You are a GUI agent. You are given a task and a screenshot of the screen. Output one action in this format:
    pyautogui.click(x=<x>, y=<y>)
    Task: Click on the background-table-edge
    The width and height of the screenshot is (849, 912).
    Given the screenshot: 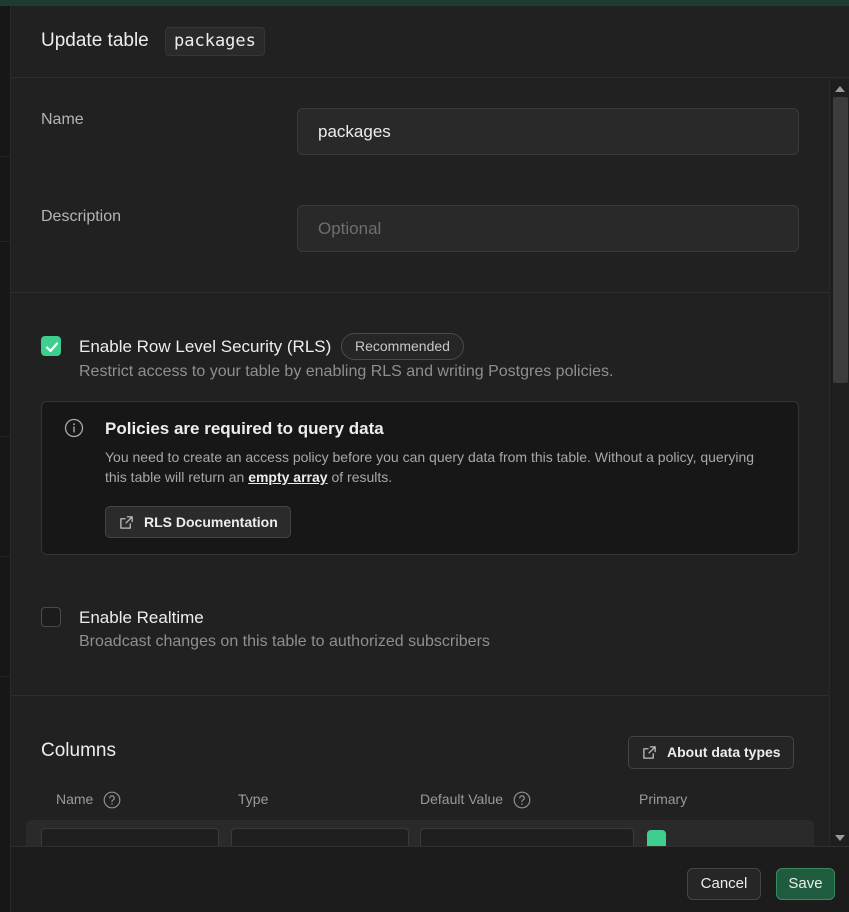 What is the action you would take?
    pyautogui.click(x=5, y=459)
    